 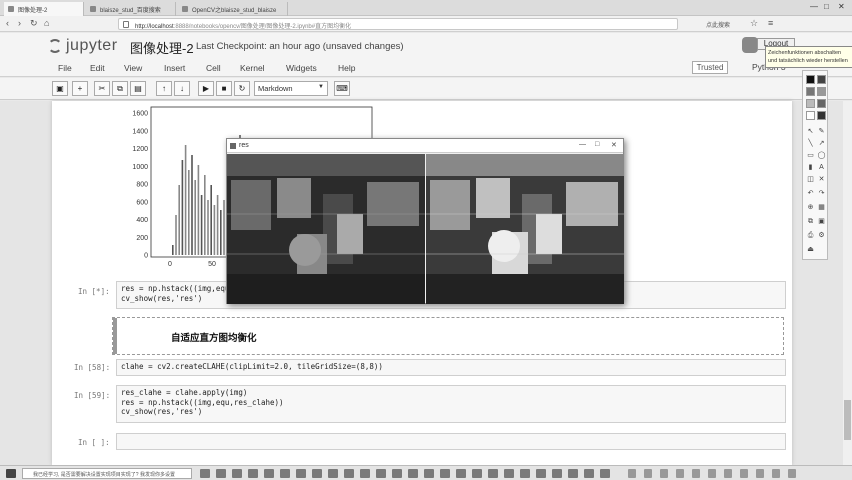 What do you see at coordinates (164, 88) in the screenshot?
I see `move-up-icon: ↑` at bounding box center [164, 88].